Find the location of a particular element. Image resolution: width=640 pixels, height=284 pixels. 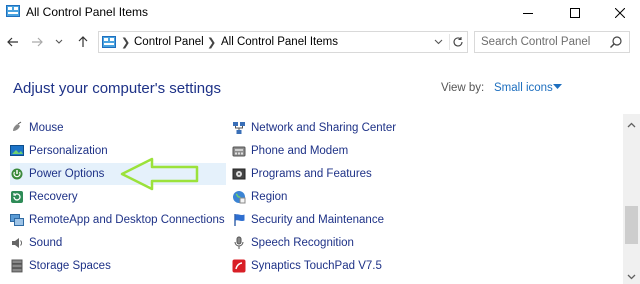

breadcrumb-all-items: All Control Panel Items is located at coordinates (279, 42).